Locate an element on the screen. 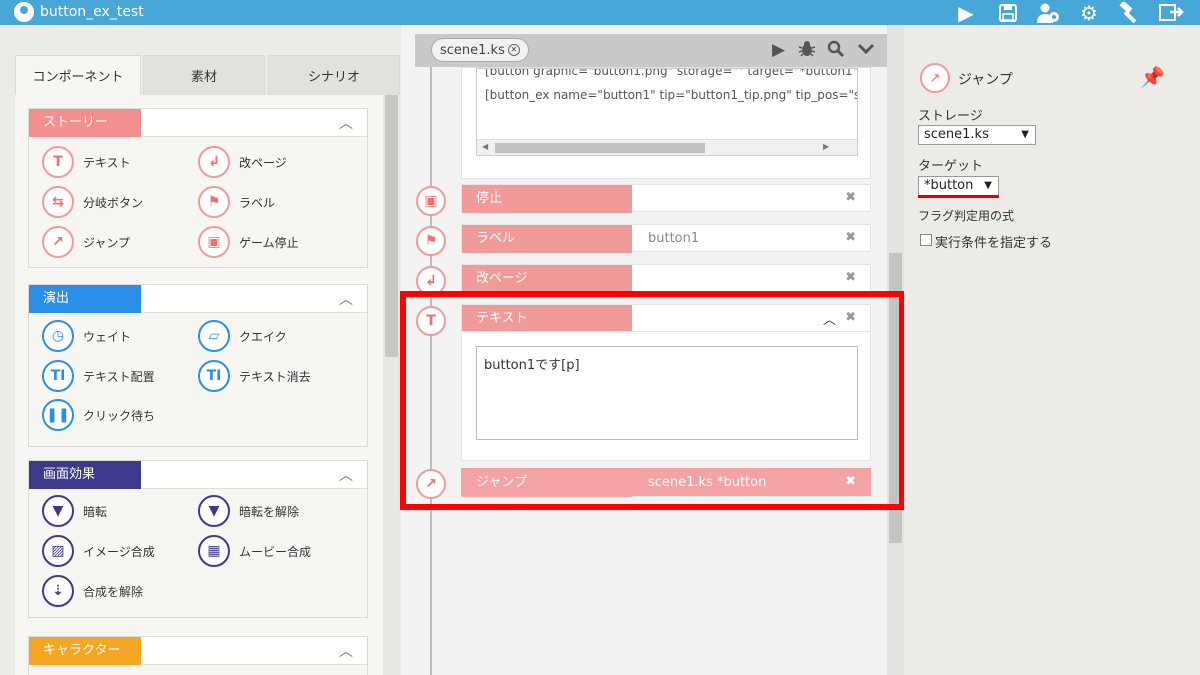 The image size is (1200, 675). component-wait: ◷ ウェイト is located at coordinates (86, 336).